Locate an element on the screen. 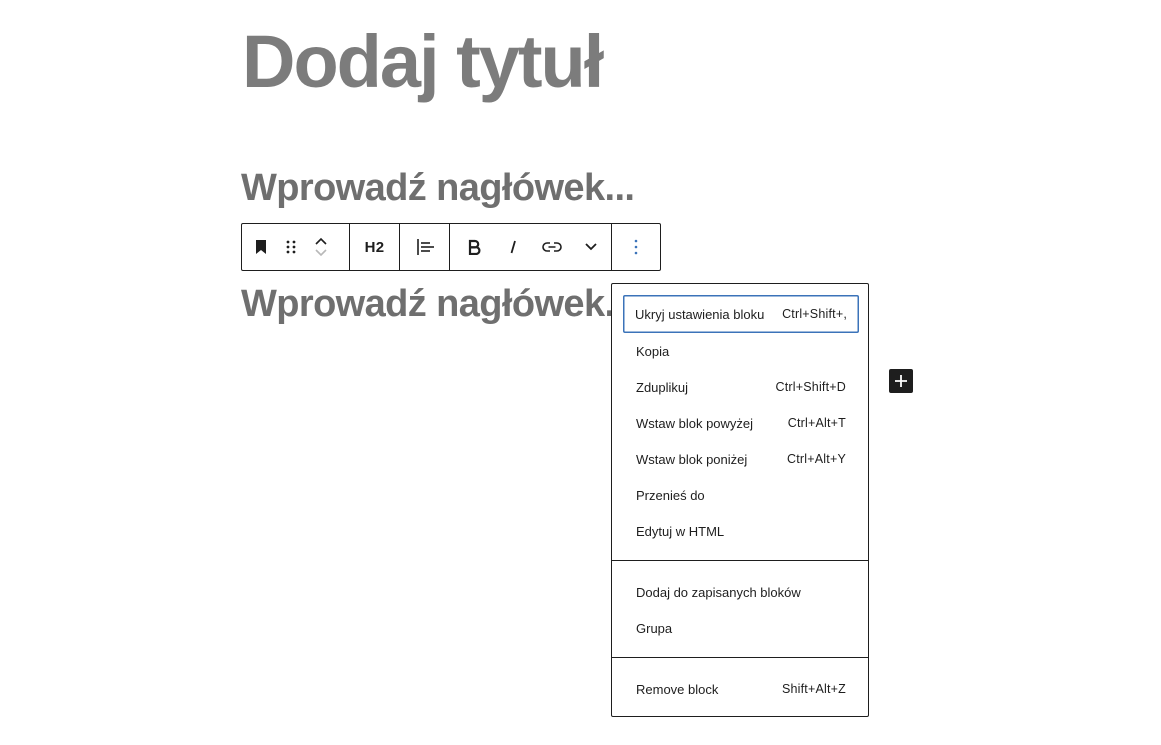 The width and height of the screenshot is (1161, 745). menu-item-label: Wstaw blok poniżej is located at coordinates (692, 459).